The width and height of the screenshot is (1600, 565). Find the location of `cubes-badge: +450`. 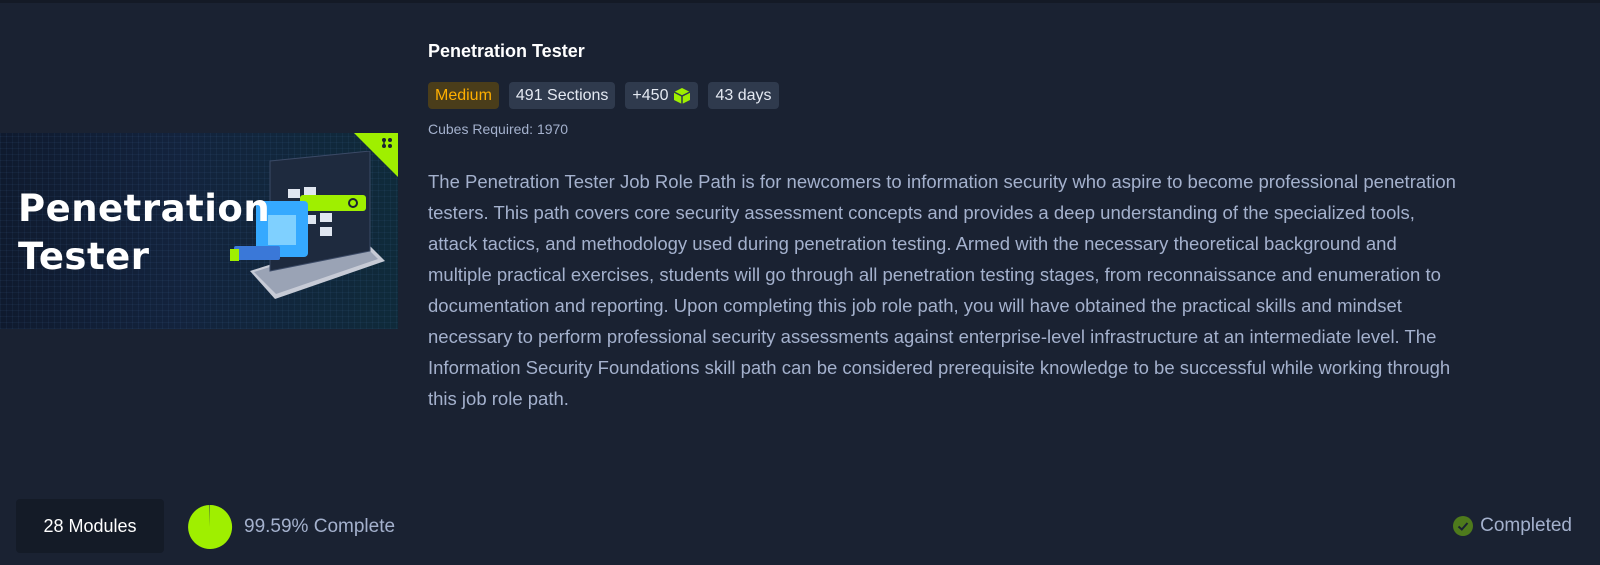

cubes-badge: +450 is located at coordinates (662, 95).